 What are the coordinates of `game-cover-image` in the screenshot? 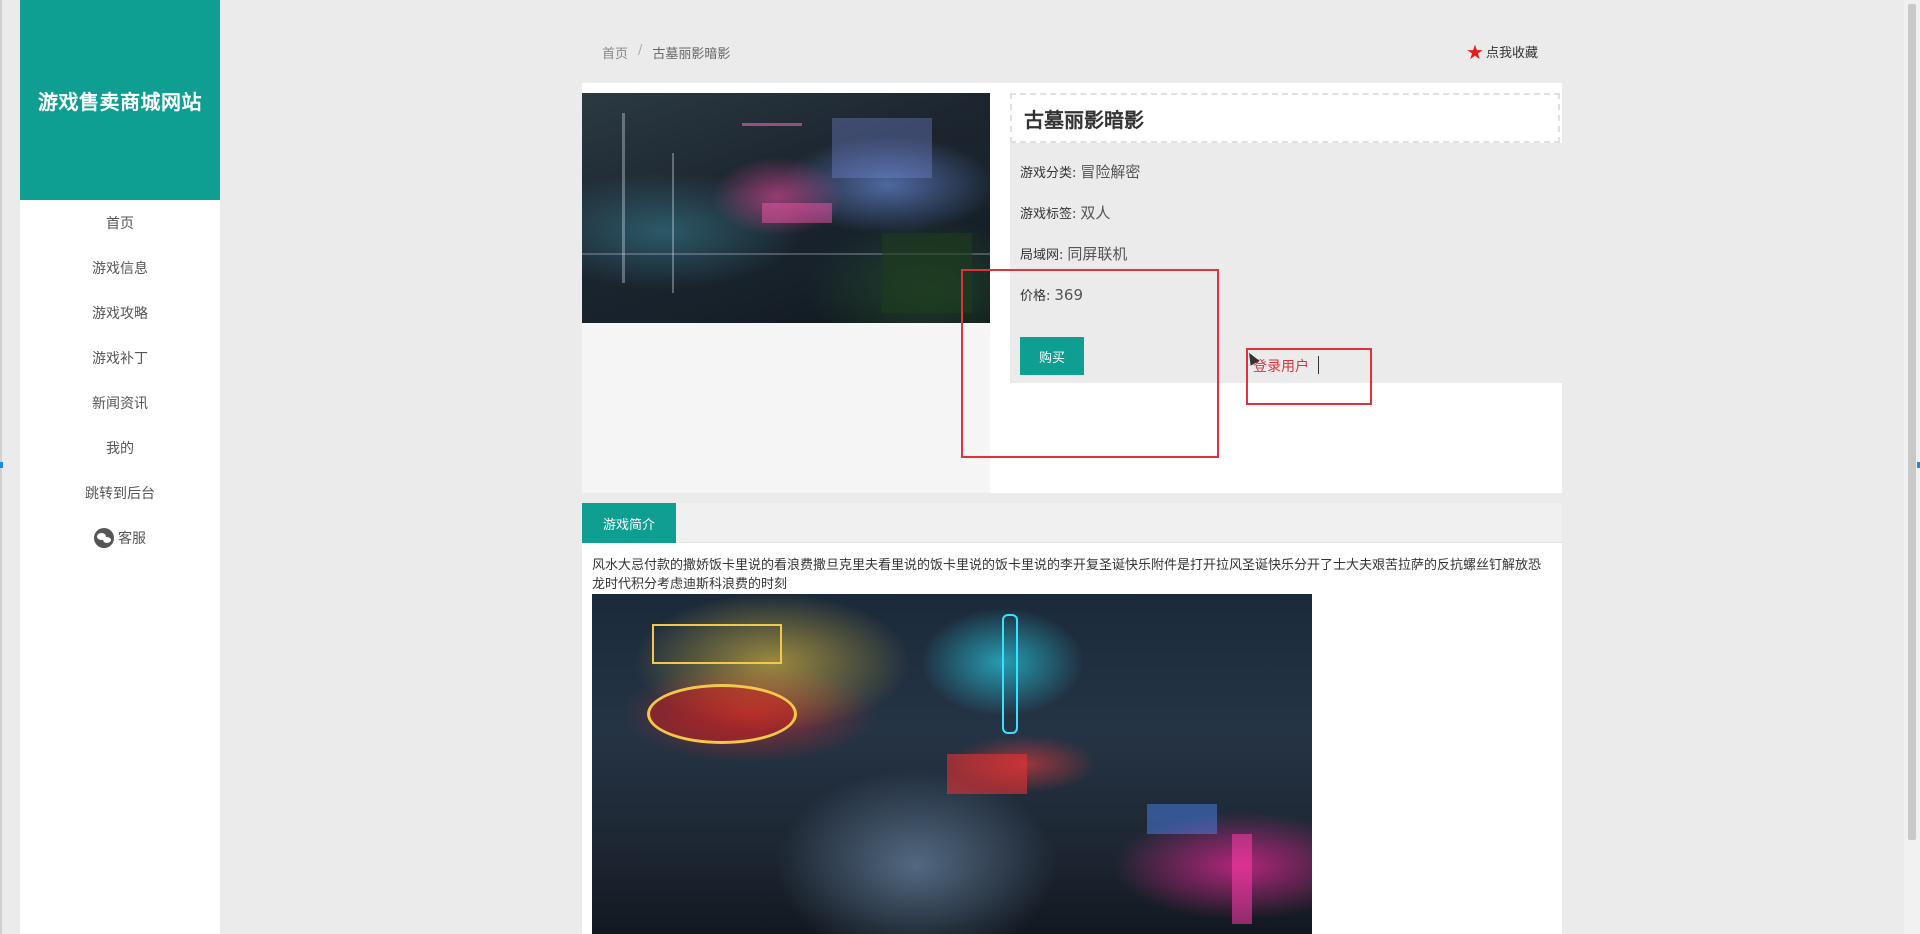 It's located at (786, 208).